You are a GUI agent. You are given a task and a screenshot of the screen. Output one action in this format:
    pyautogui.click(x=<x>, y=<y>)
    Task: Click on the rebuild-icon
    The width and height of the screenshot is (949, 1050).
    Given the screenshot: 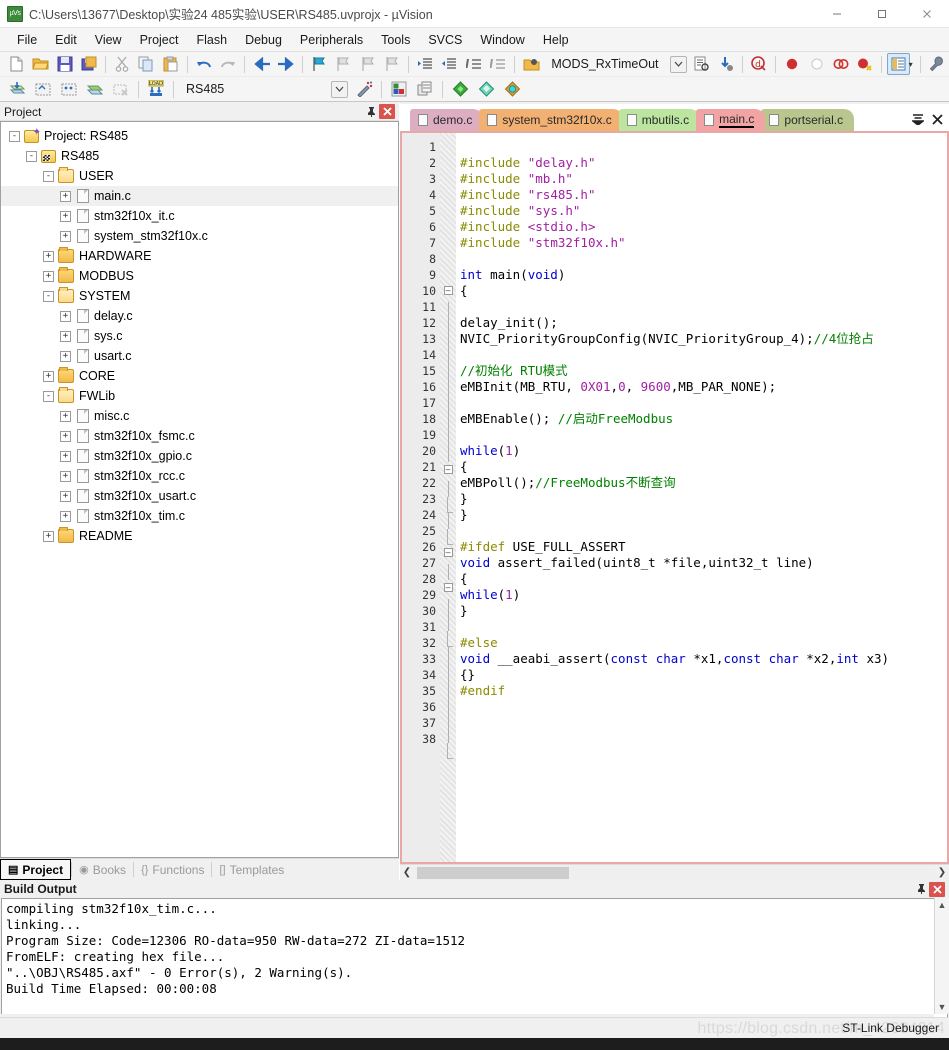 What is the action you would take?
    pyautogui.click(x=43, y=89)
    